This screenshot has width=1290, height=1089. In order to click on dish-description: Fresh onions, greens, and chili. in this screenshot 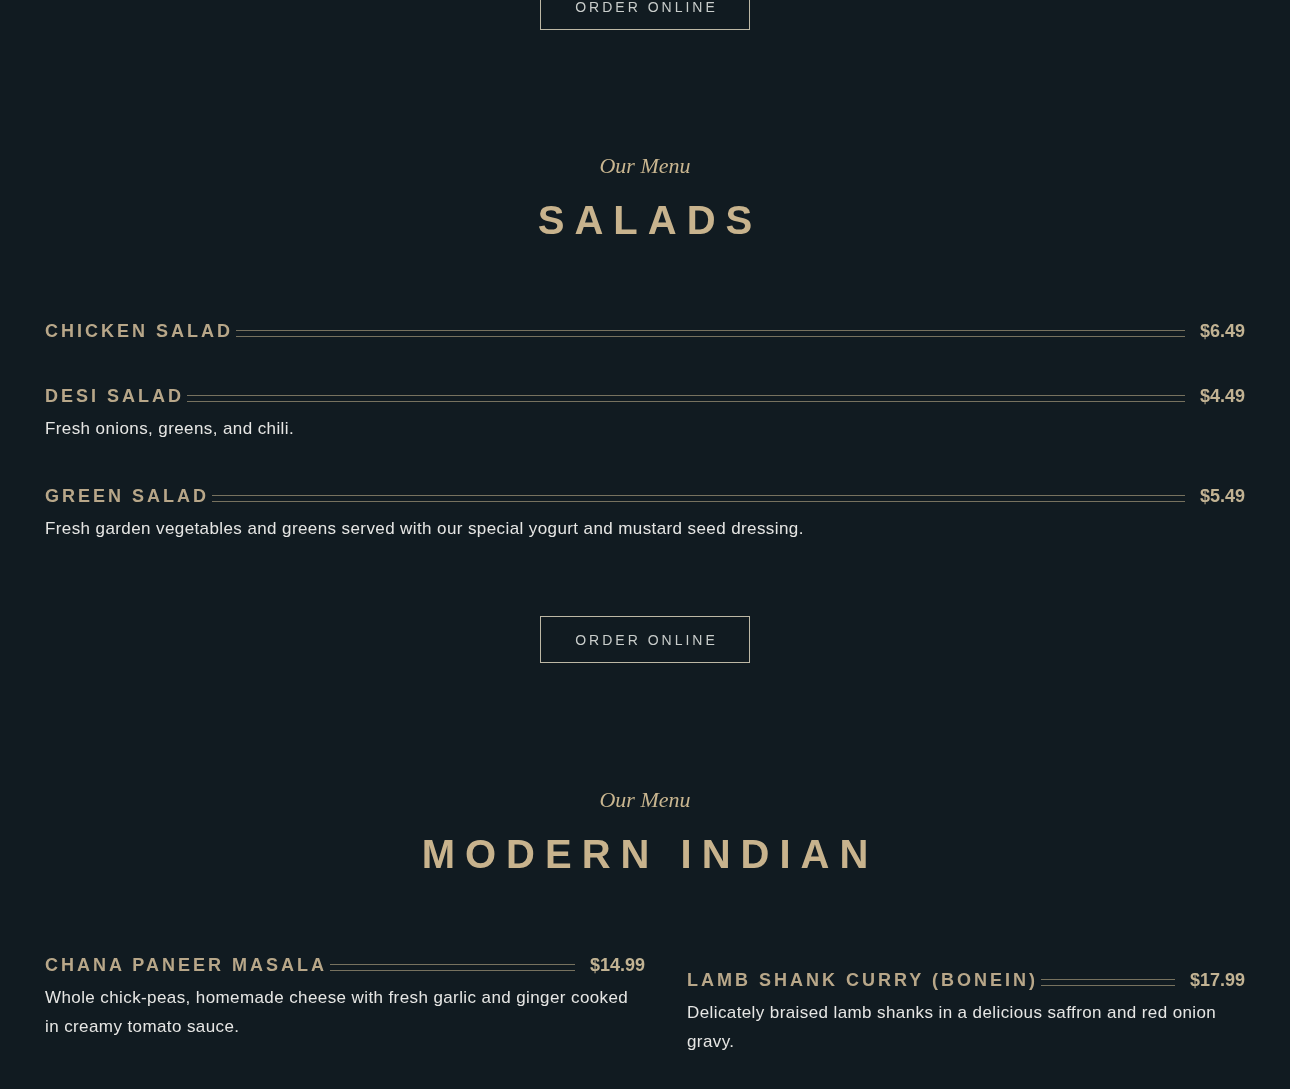, I will do `click(170, 429)`.